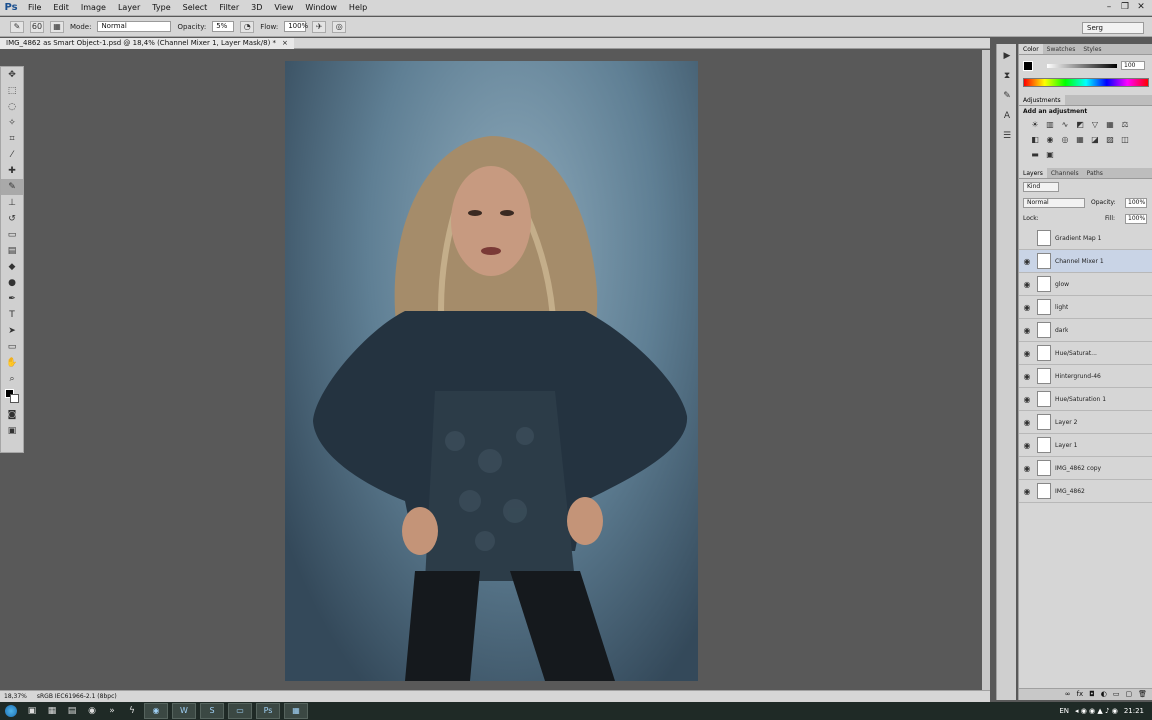  Describe the element at coordinates (1109, 7) in the screenshot. I see `minimize-icon: –` at that location.